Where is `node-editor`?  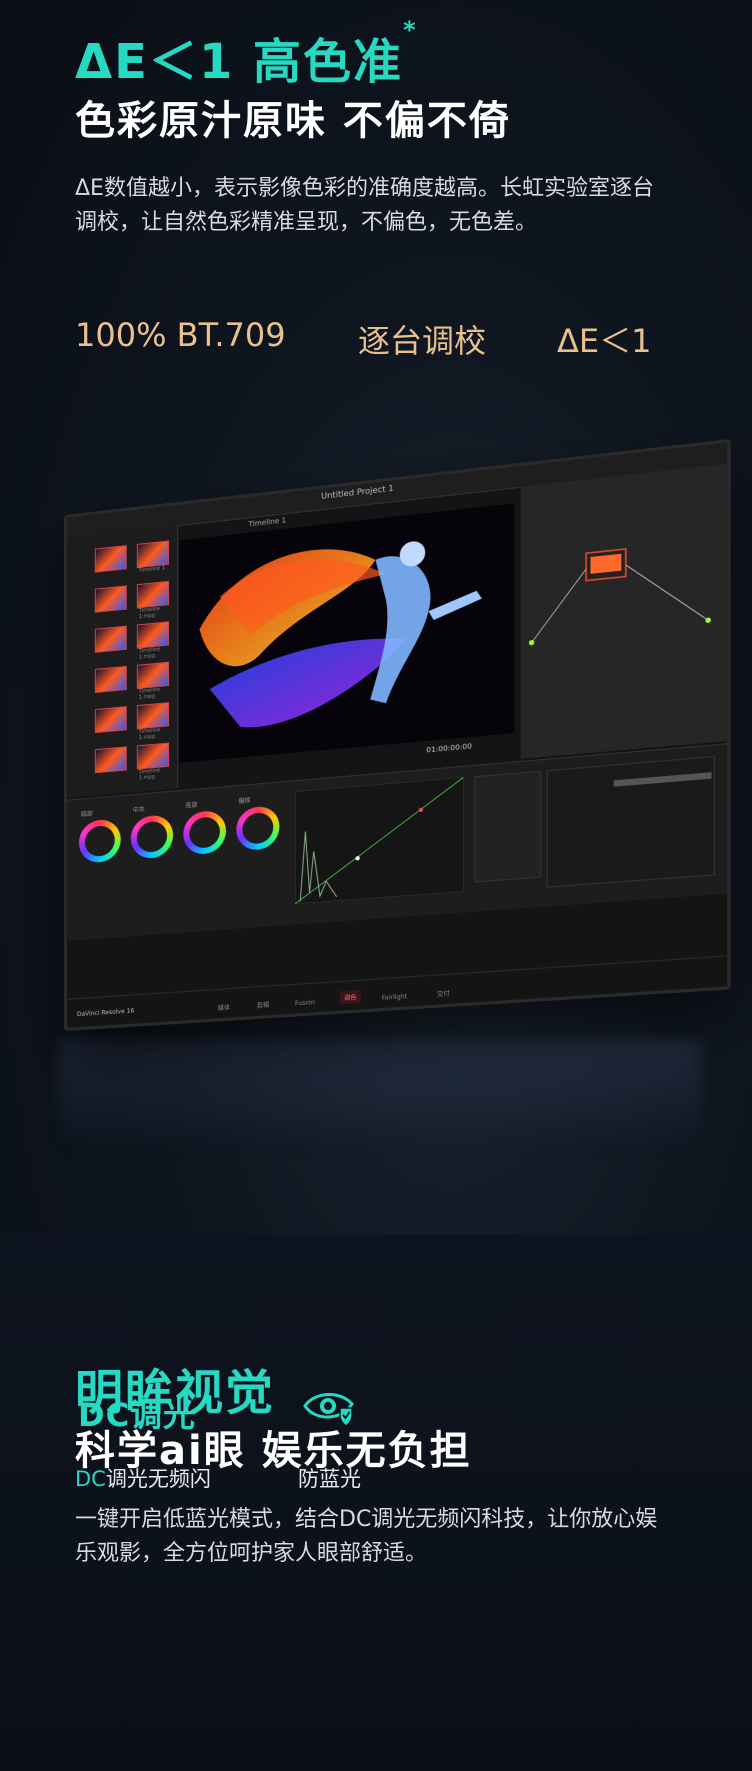
node-editor is located at coordinates (624, 611).